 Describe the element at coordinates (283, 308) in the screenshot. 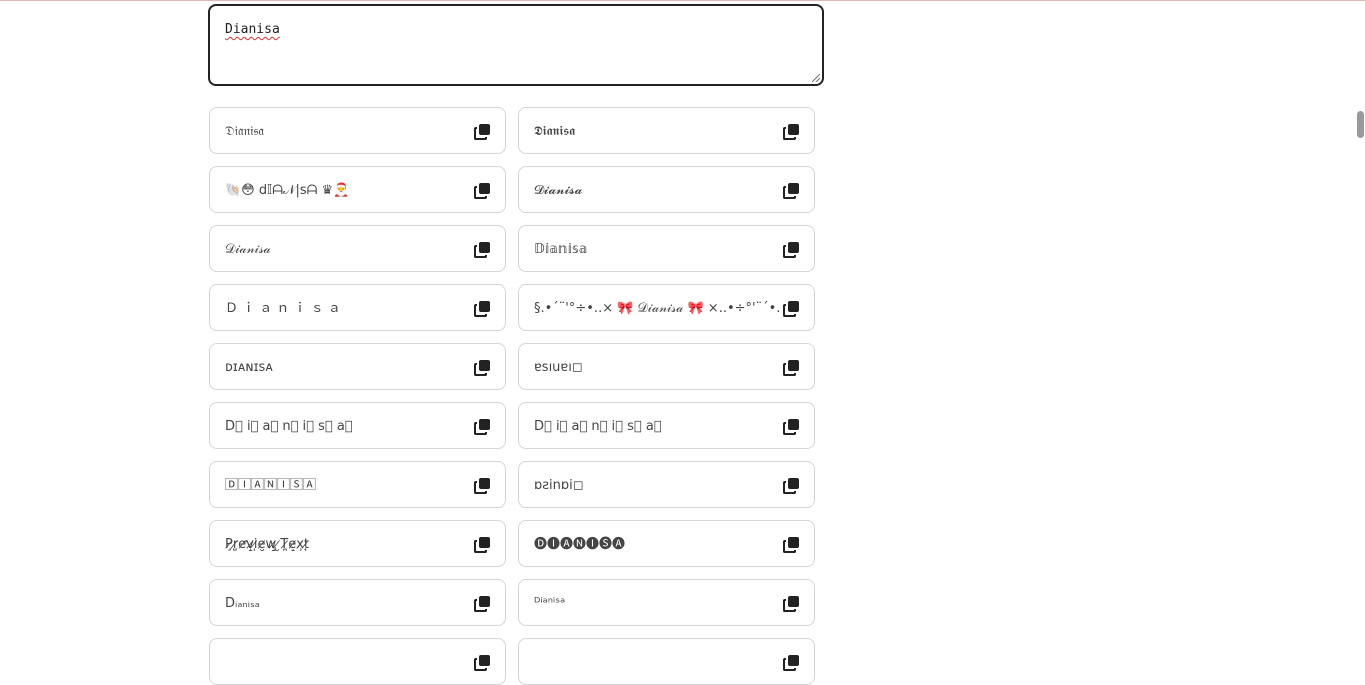

I see `result-text: Ｄ ｉ ａ ｎ ｉ ｓ ａ` at that location.